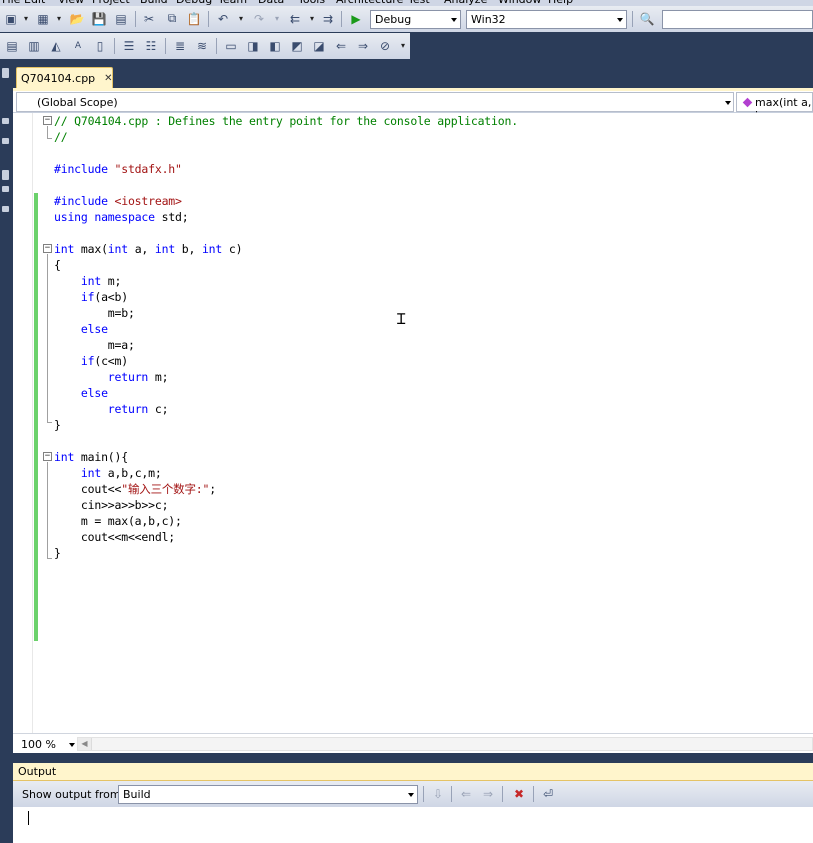  I want to click on code-line: int main(){, so click(286, 457).